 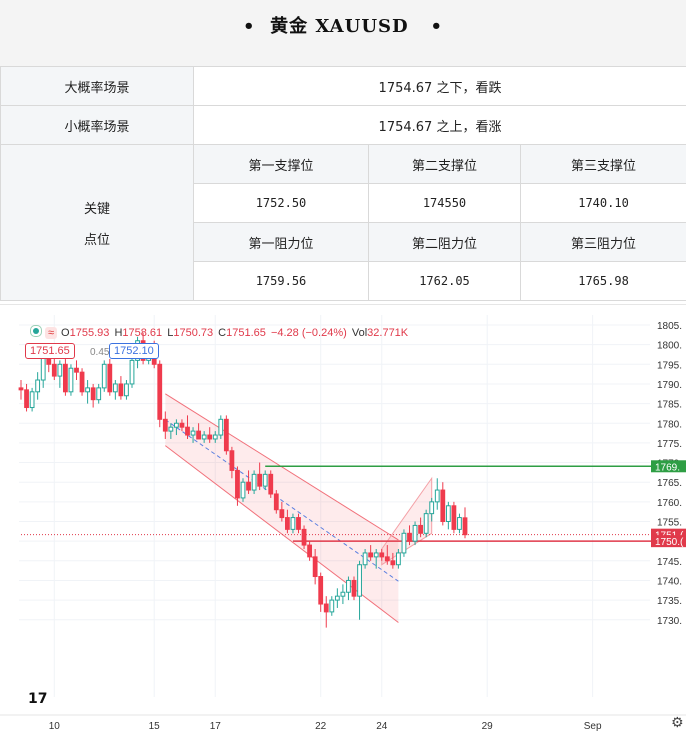 I want to click on key-levels-label: 关键 点位, so click(x=97, y=223).